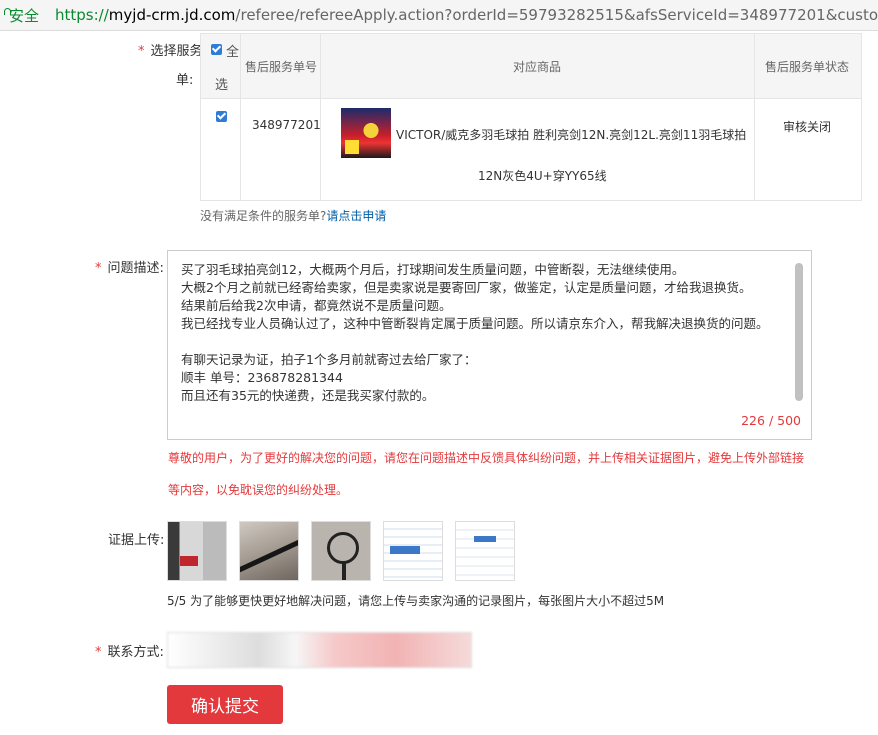 The width and height of the screenshot is (878, 735). What do you see at coordinates (807, 67) in the screenshot?
I see `column-header-status: 售后服务单状态` at bounding box center [807, 67].